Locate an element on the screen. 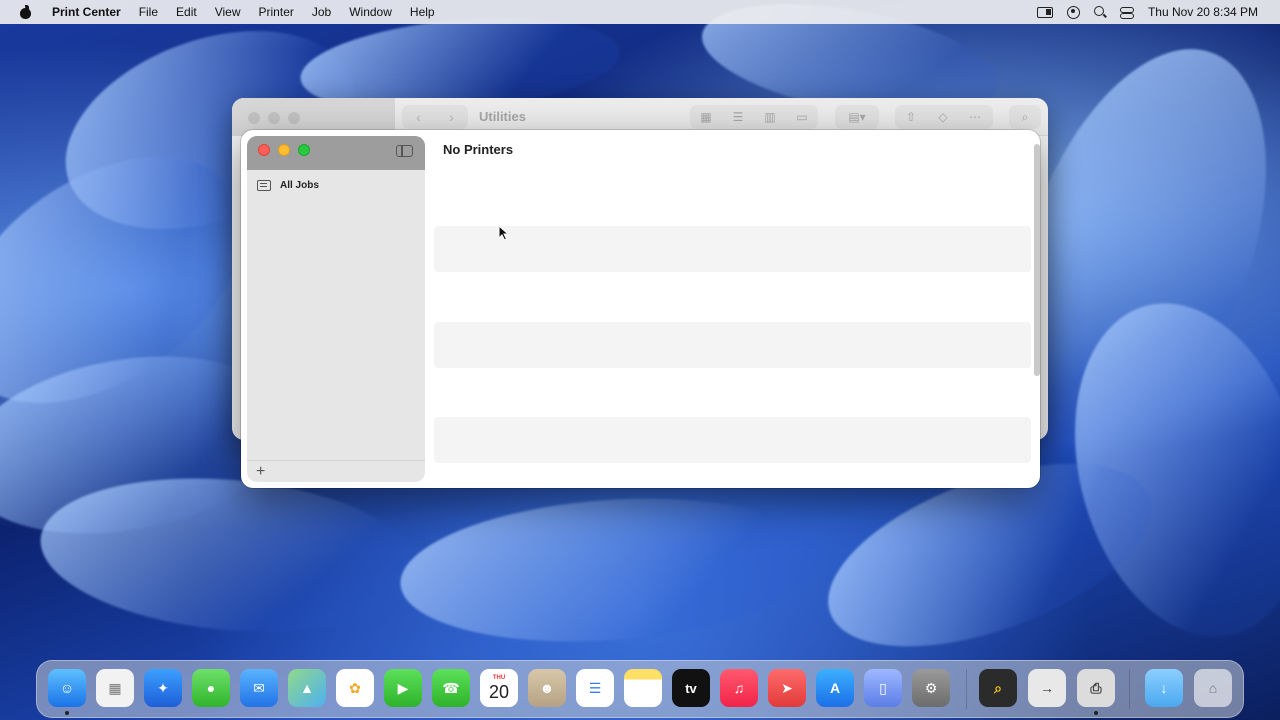 Image resolution: width=1280 pixels, height=720 pixels. preview-icon: ⌕ is located at coordinates (998, 688).